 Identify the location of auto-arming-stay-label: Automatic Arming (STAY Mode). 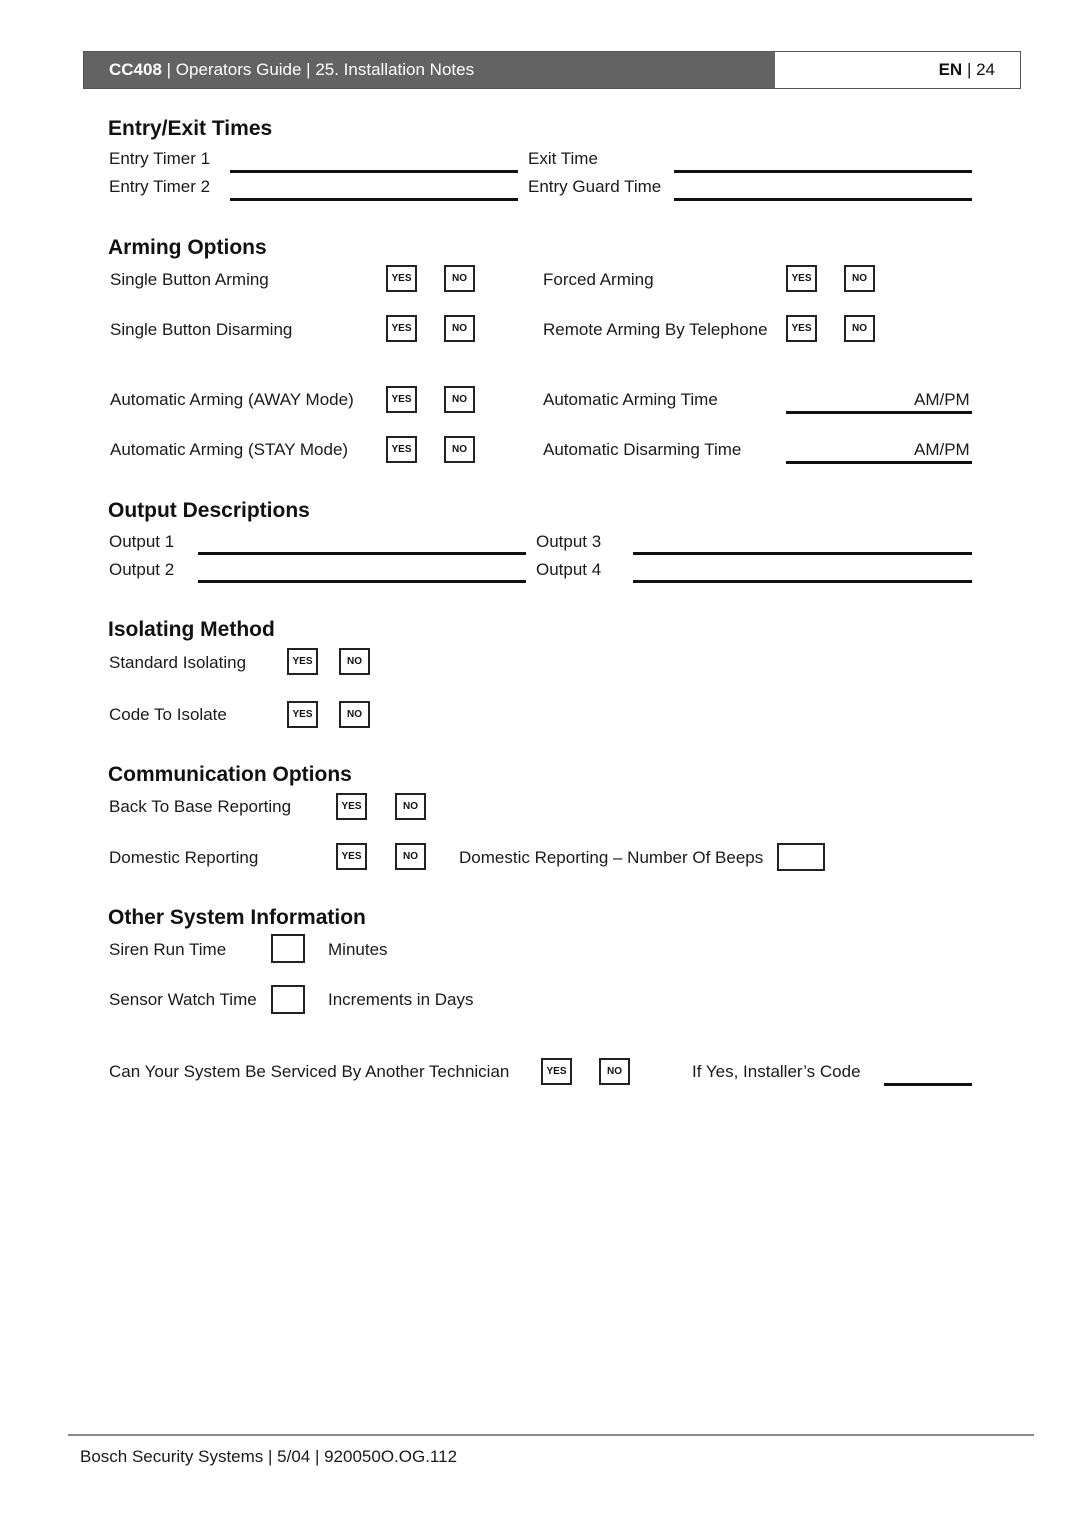
(229, 449).